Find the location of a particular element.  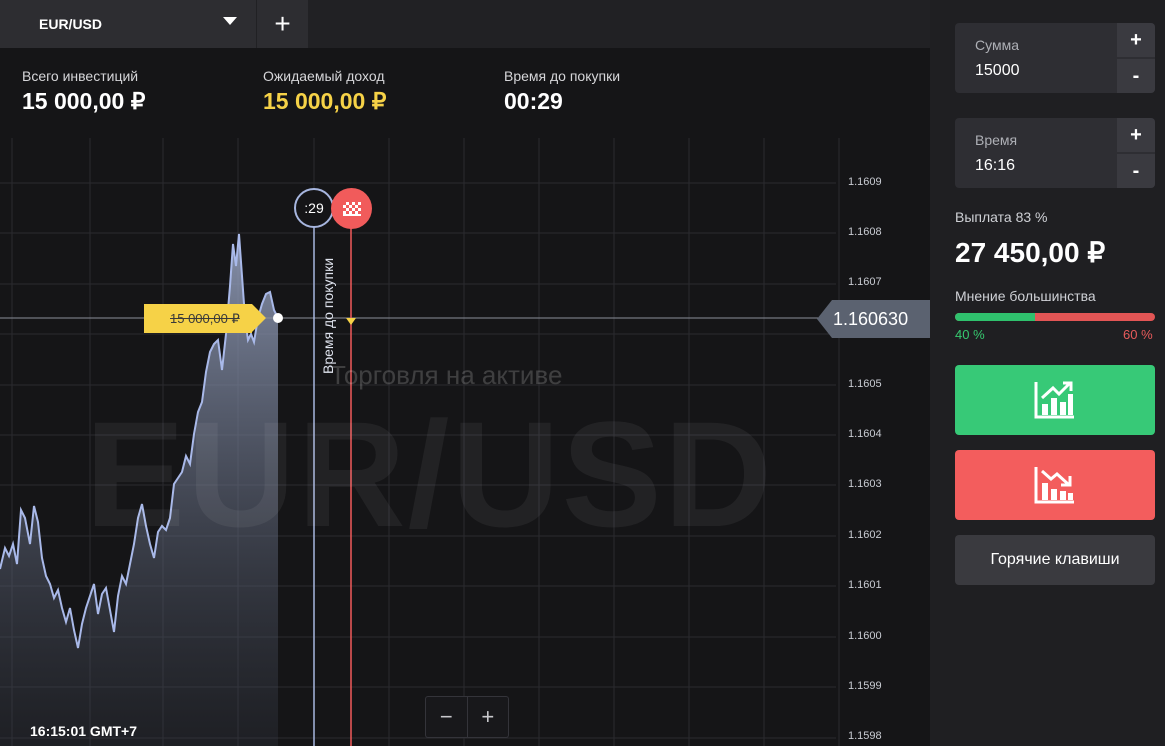

zoom-in-button: + is located at coordinates (488, 717).